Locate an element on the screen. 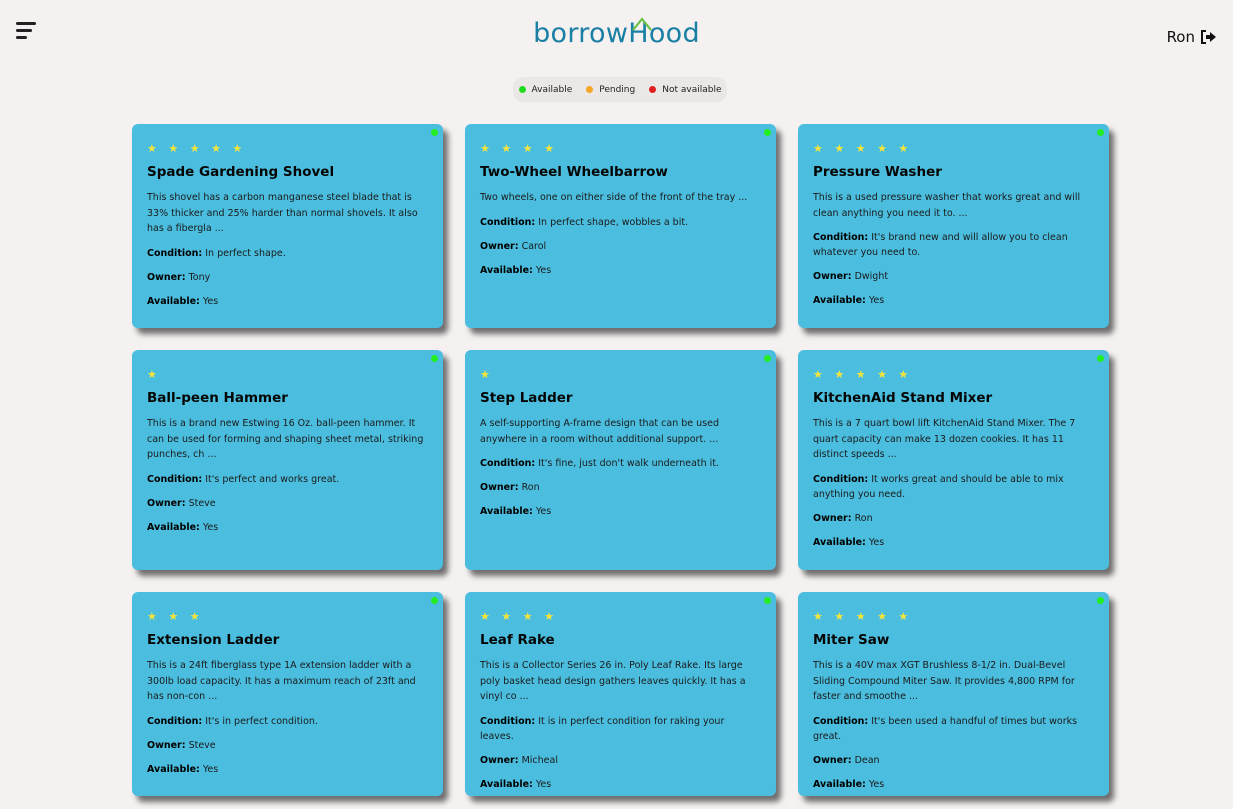 The image size is (1233, 809). house-roof-icon is located at coordinates (642, 24).